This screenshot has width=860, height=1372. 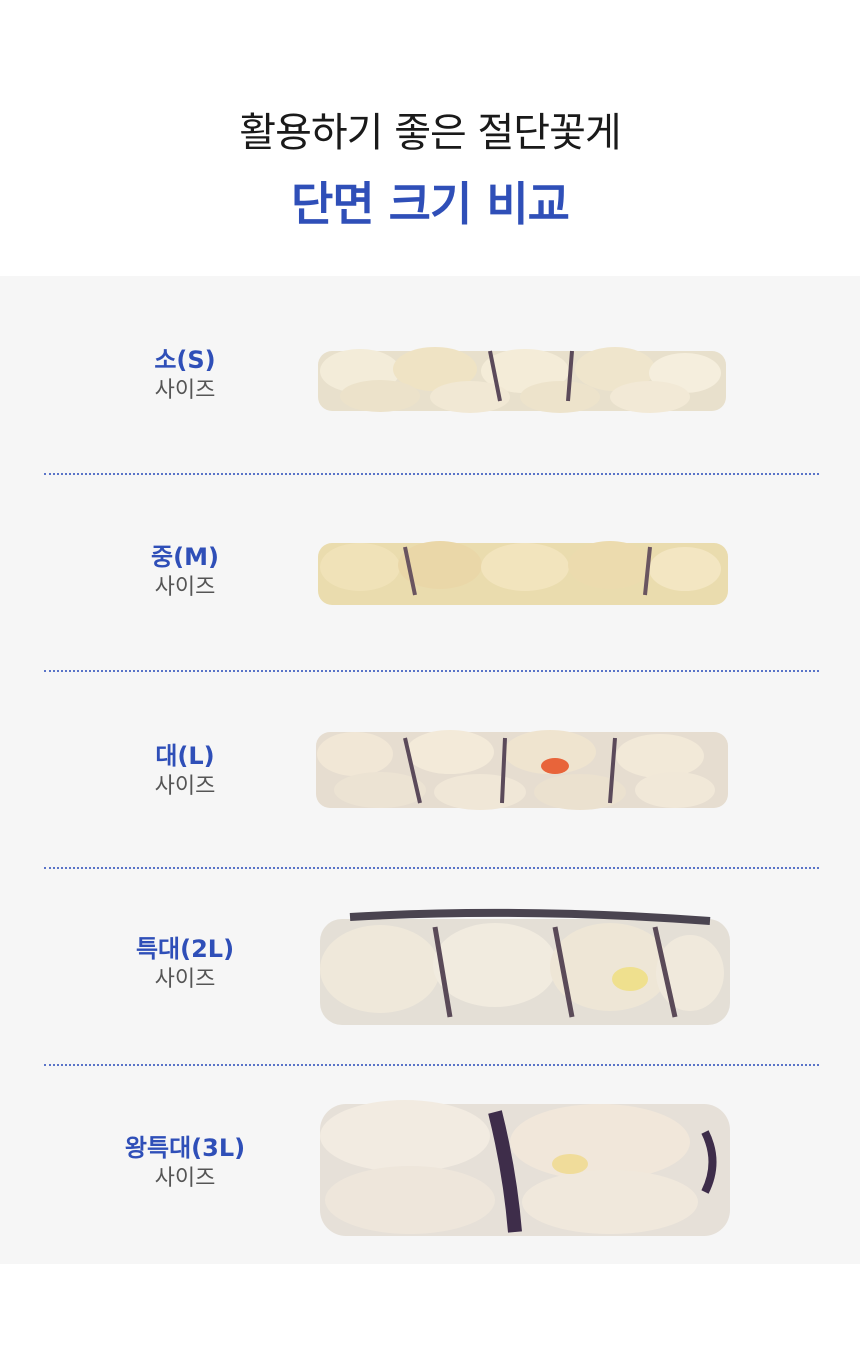 What do you see at coordinates (522, 376) in the screenshot?
I see `crab-cross-section-image-s` at bounding box center [522, 376].